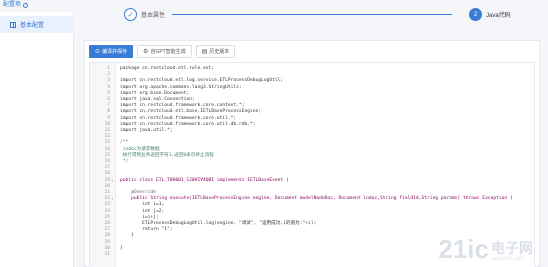 This screenshot has width=548, height=267. What do you see at coordinates (463, 249) in the screenshot?
I see `watermark-big: 21ic` at bounding box center [463, 249].